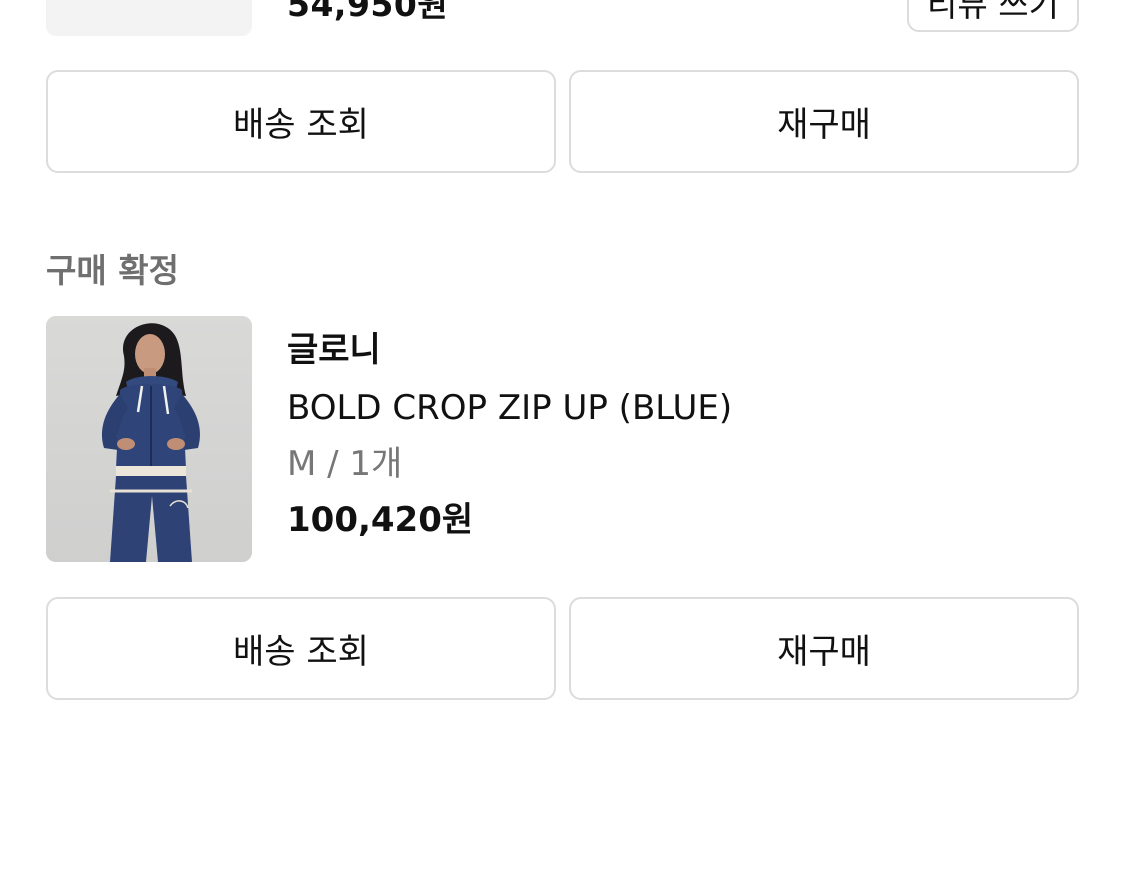 The width and height of the screenshot is (1125, 881). I want to click on product-option: M / 1개, so click(345, 464).